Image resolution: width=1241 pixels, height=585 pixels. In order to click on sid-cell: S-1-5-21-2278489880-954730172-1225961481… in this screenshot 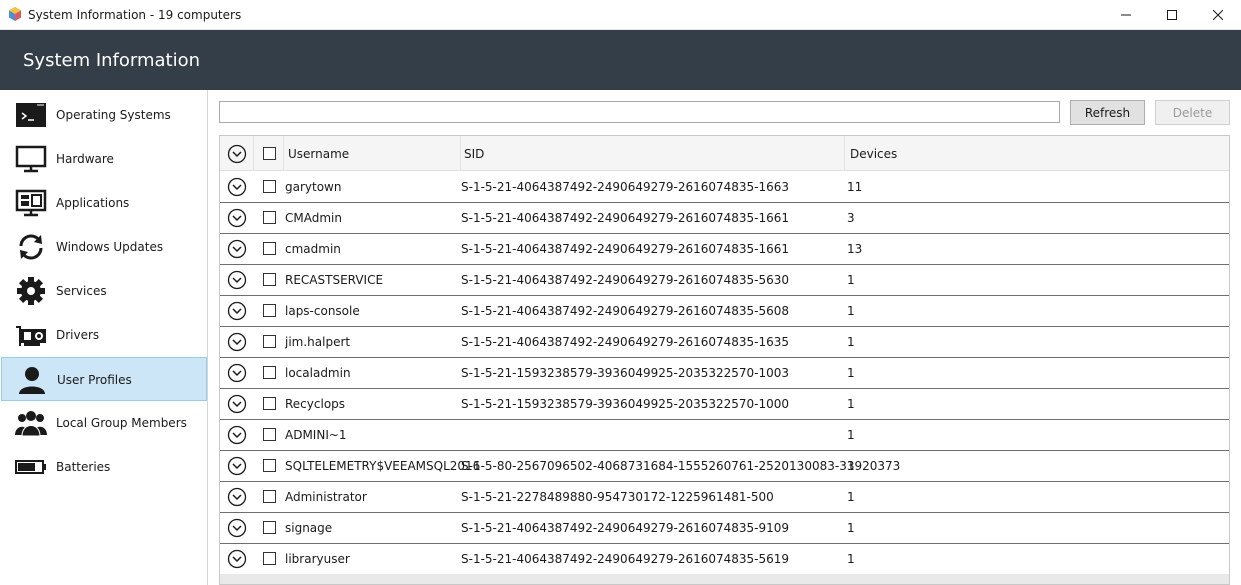, I will do `click(617, 497)`.